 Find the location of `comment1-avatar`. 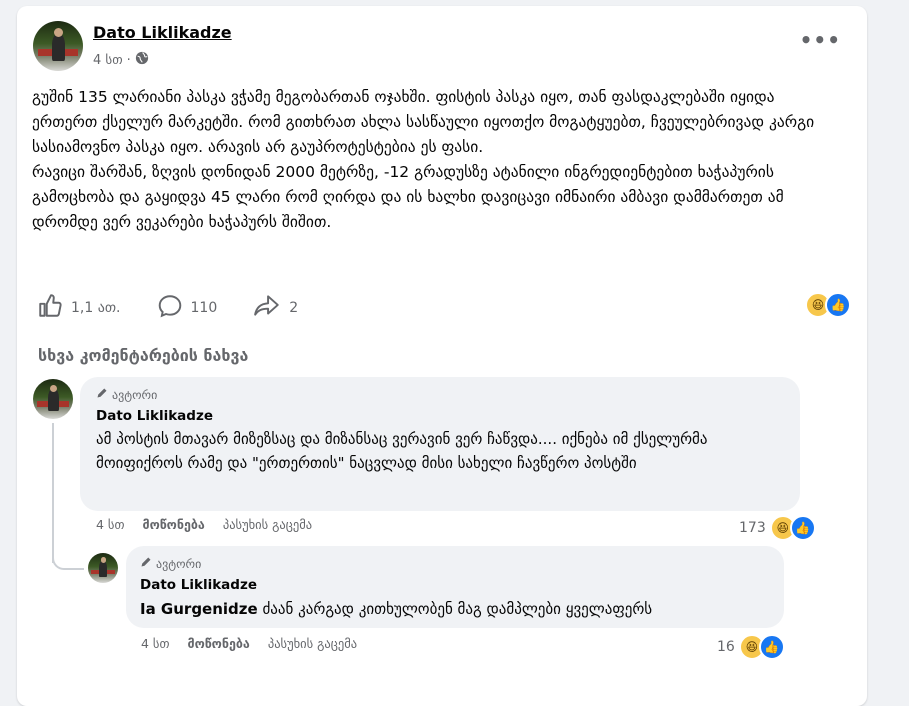

comment1-avatar is located at coordinates (53, 399).